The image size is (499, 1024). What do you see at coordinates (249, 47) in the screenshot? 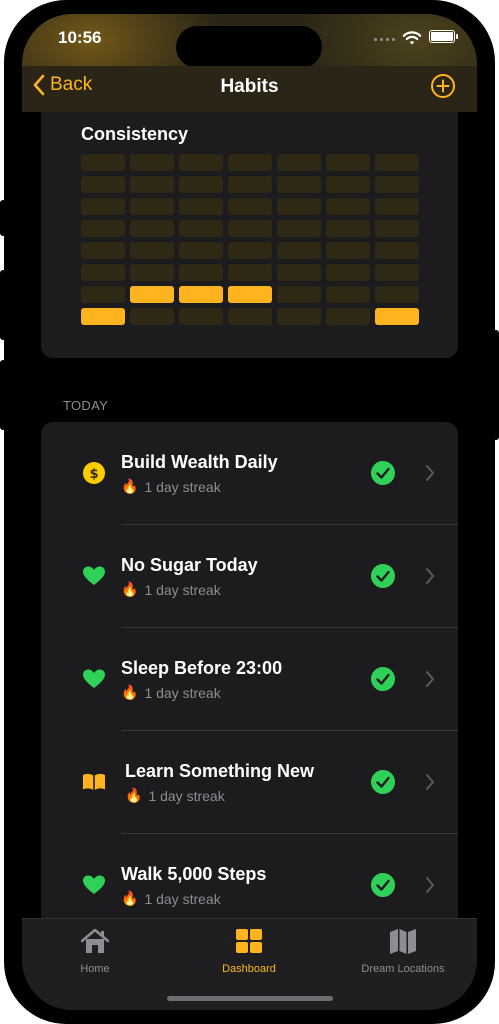
I see `dynamic-island` at bounding box center [249, 47].